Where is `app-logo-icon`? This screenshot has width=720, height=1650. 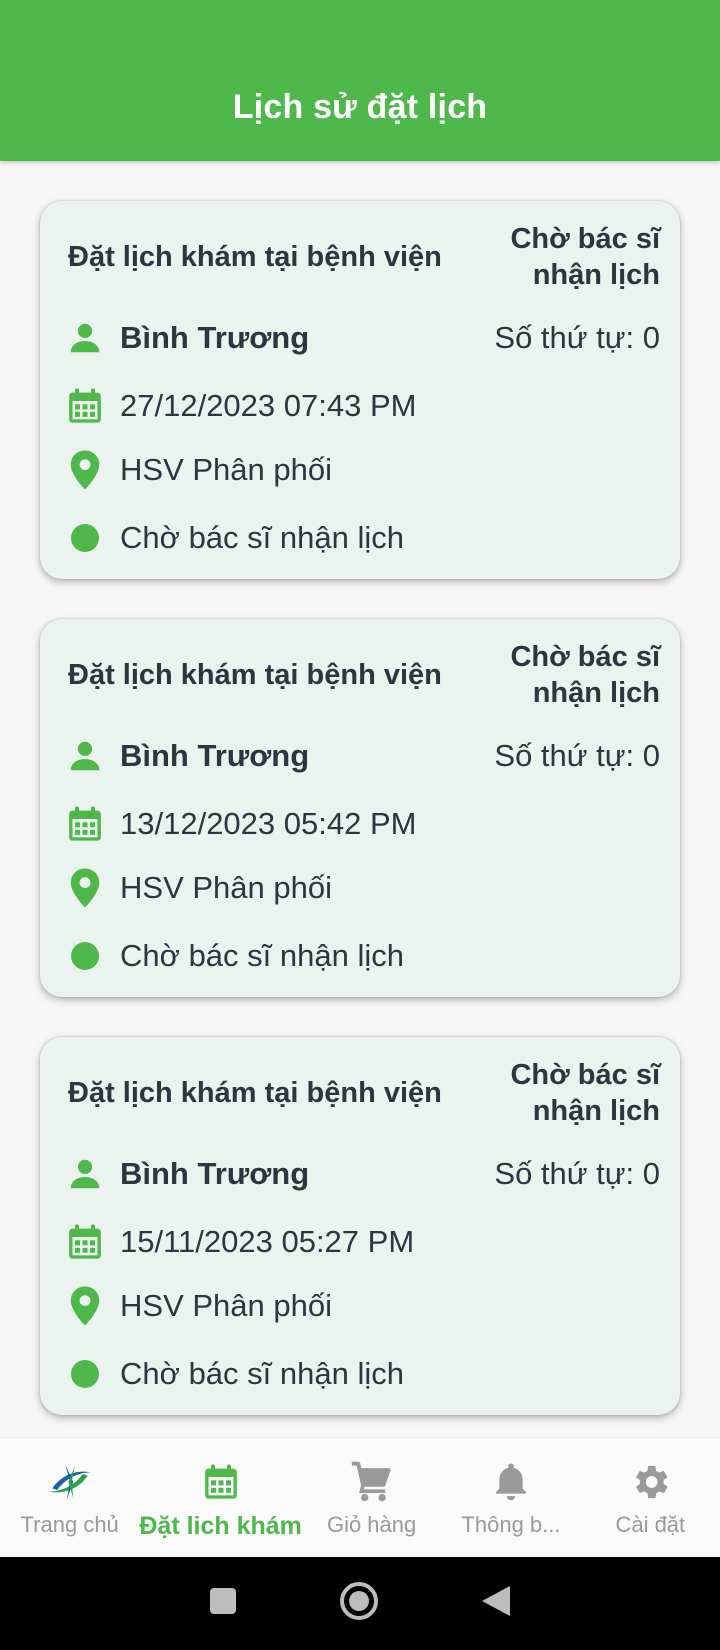 app-logo-icon is located at coordinates (70, 1482).